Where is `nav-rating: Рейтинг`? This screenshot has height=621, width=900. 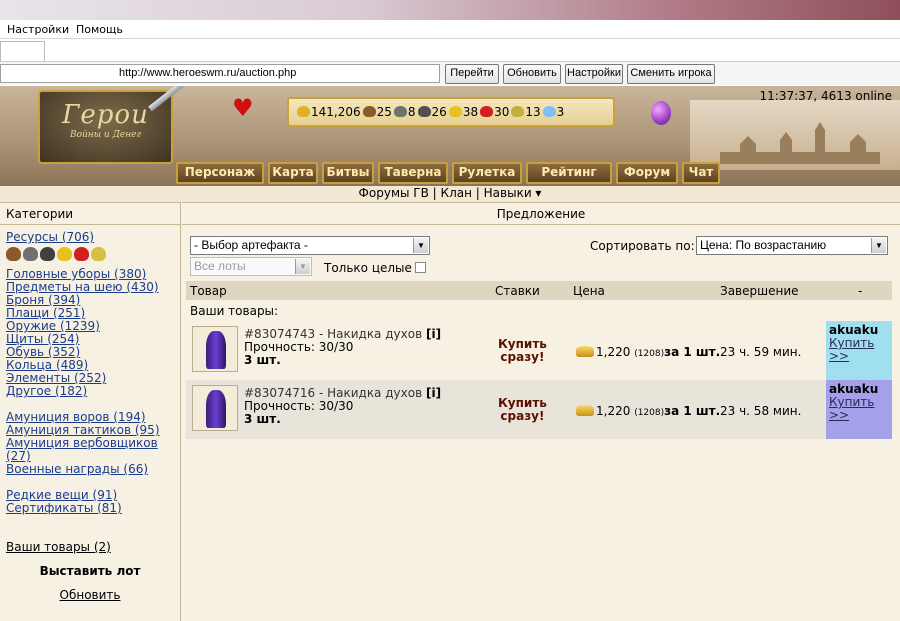
nav-rating: Рейтинг is located at coordinates (569, 173).